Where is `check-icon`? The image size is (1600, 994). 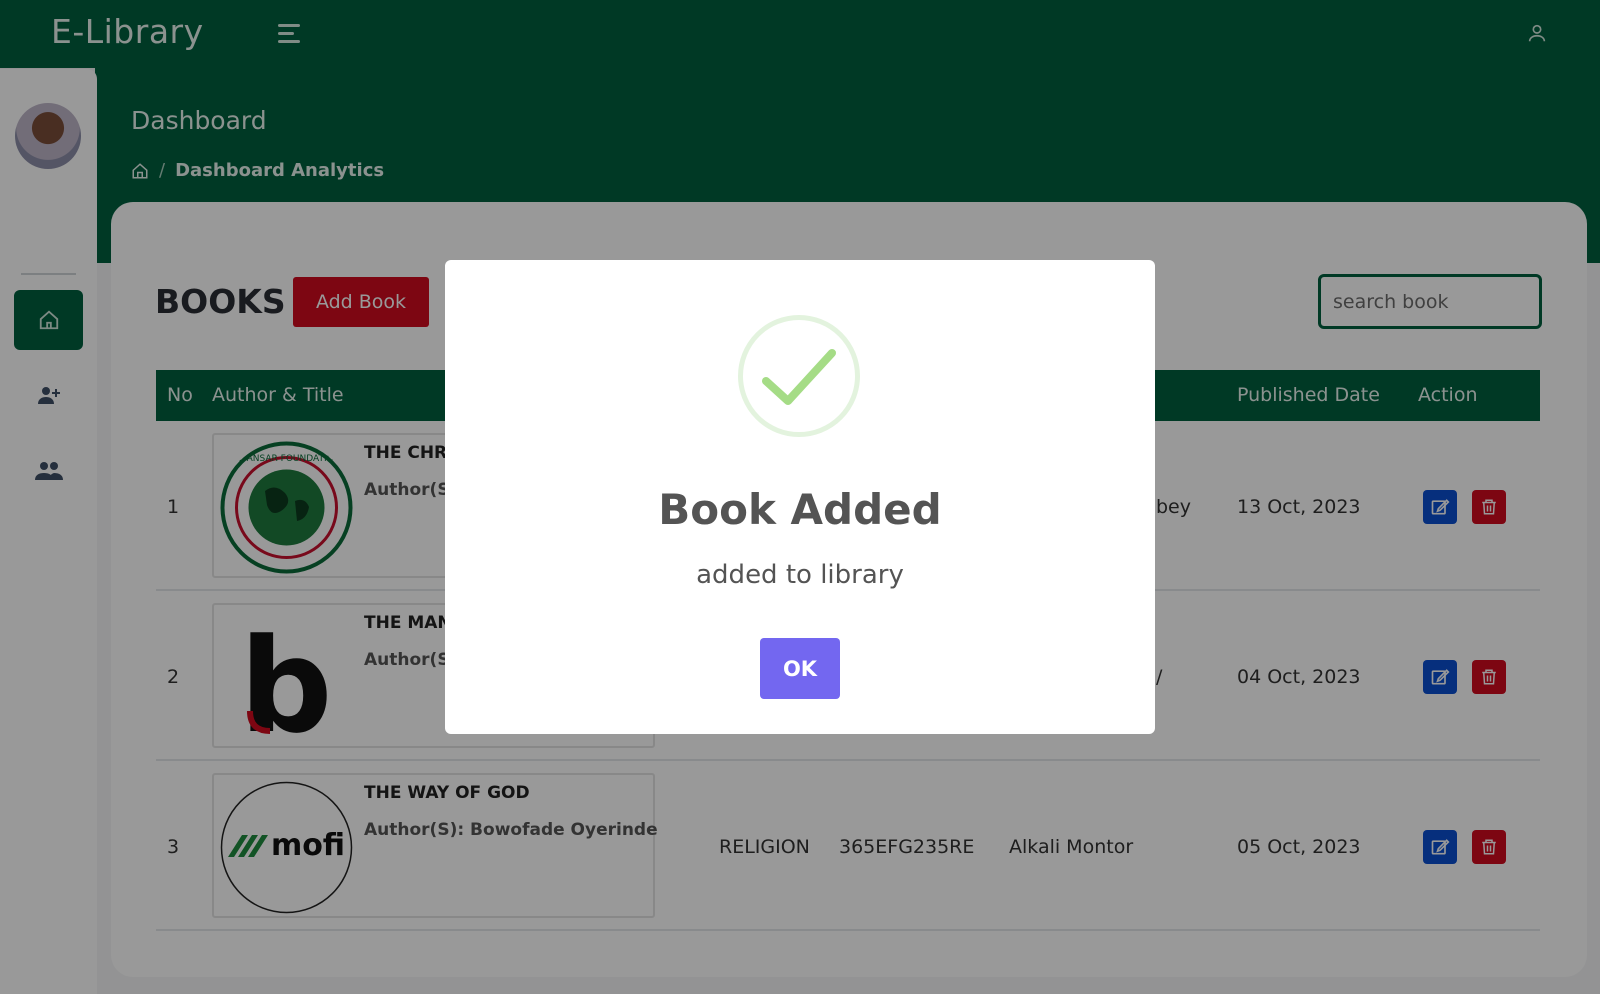 check-icon is located at coordinates (799, 377).